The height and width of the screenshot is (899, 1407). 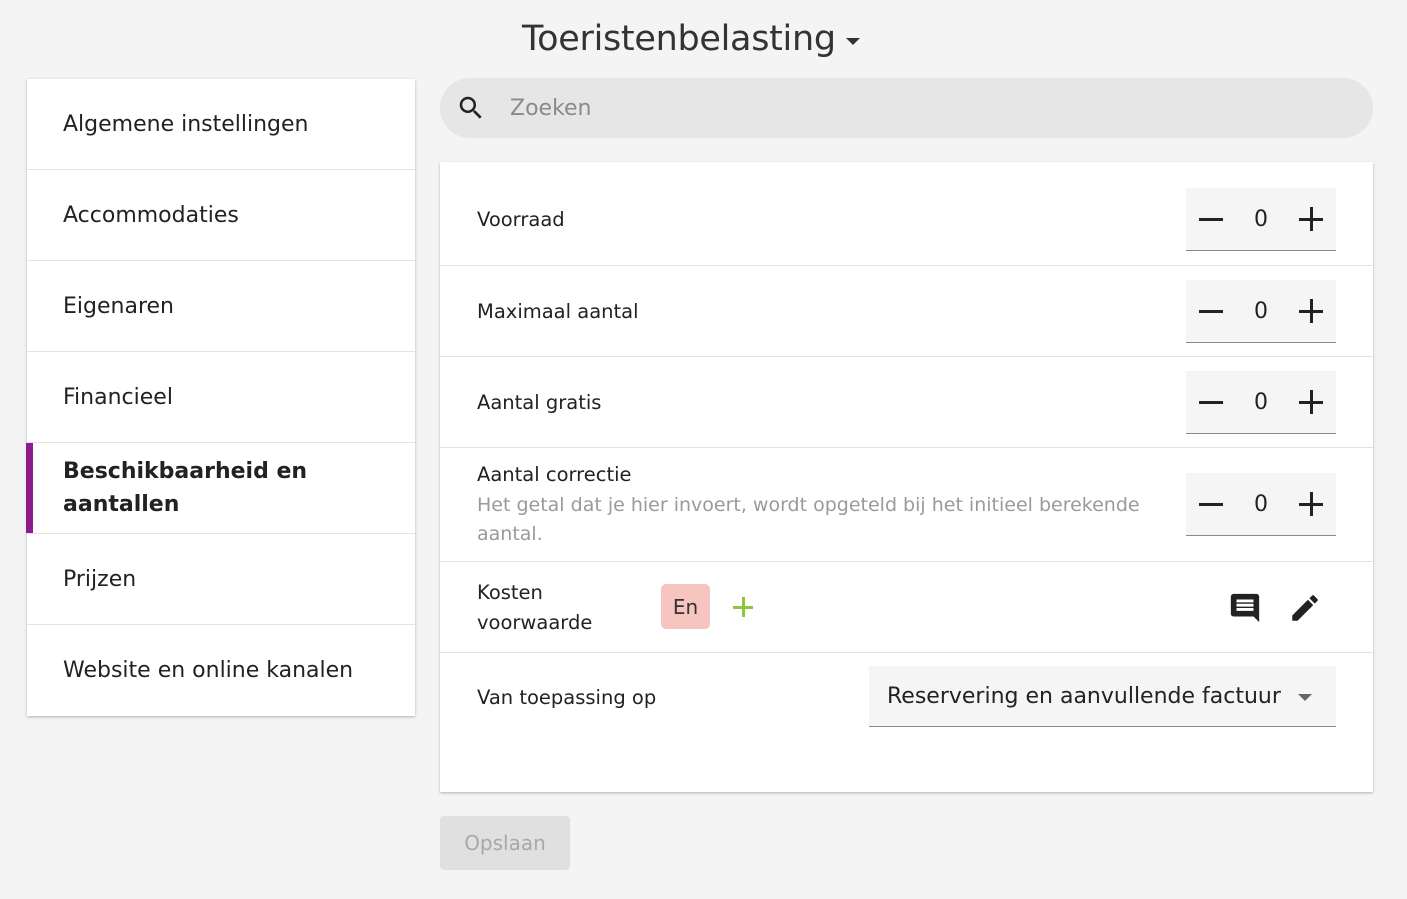 What do you see at coordinates (505, 843) in the screenshot?
I see `save-button: Opslaan` at bounding box center [505, 843].